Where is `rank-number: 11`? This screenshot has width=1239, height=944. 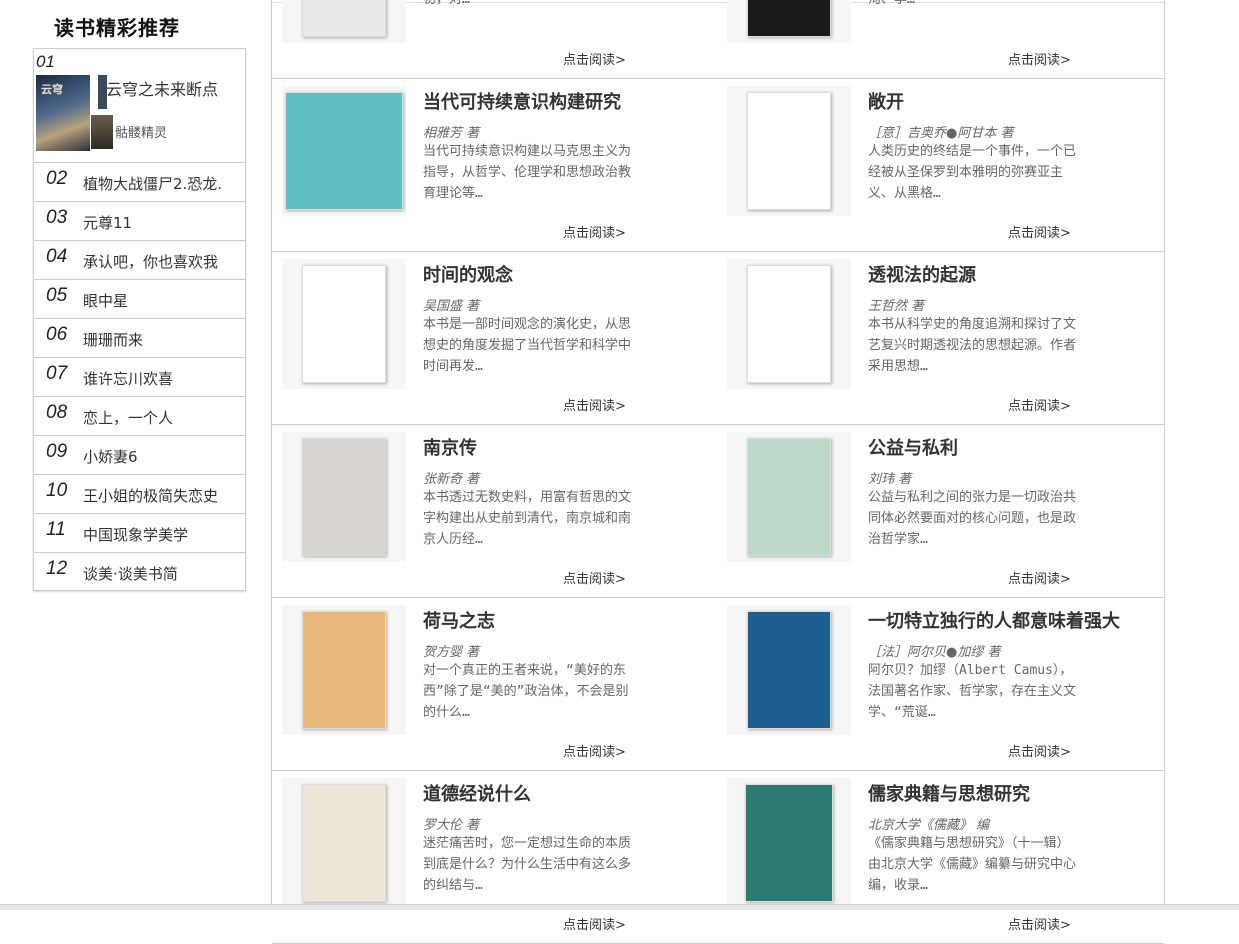
rank-number: 11 is located at coordinates (56, 529).